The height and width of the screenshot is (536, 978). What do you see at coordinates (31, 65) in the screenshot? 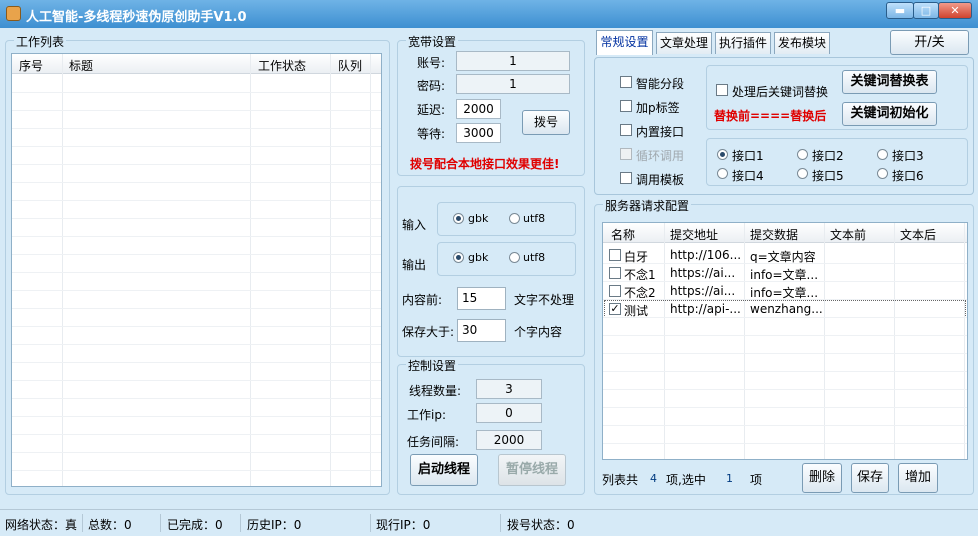
I see `col-index: 序号` at bounding box center [31, 65].